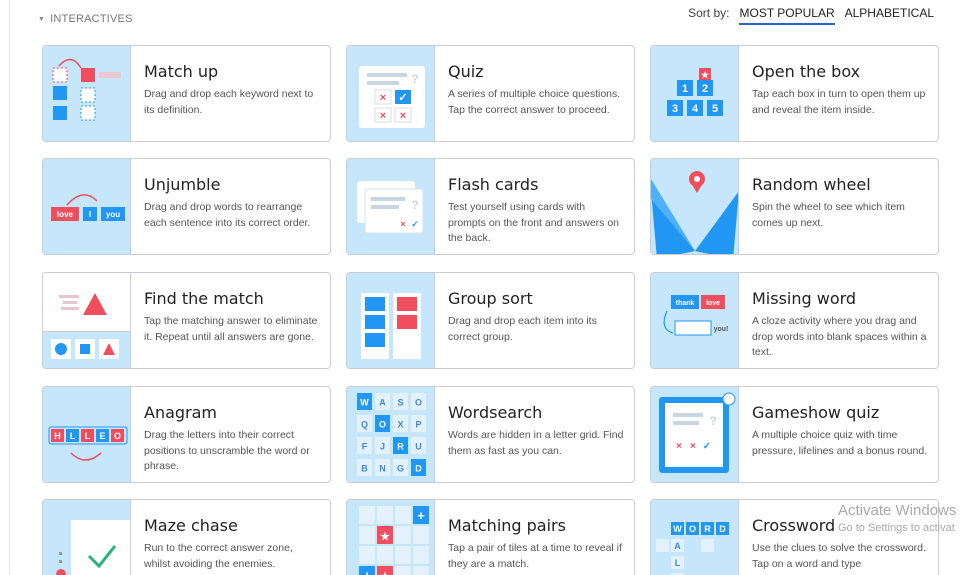 Image resolution: width=968 pixels, height=575 pixels. What do you see at coordinates (181, 71) in the screenshot?
I see `card-title: Match up` at bounding box center [181, 71].